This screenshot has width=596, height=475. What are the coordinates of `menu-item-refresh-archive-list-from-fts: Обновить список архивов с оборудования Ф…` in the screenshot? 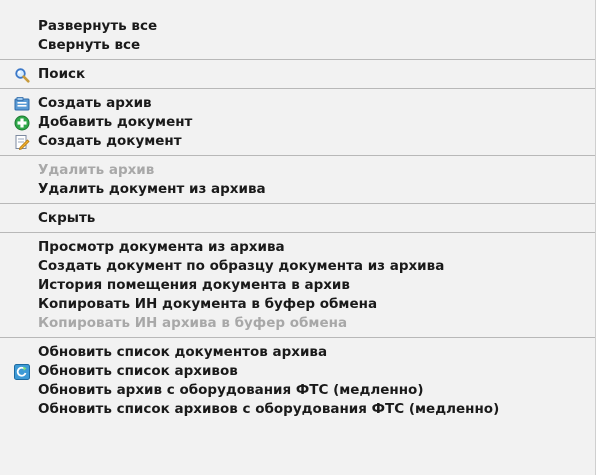 It's located at (297, 409).